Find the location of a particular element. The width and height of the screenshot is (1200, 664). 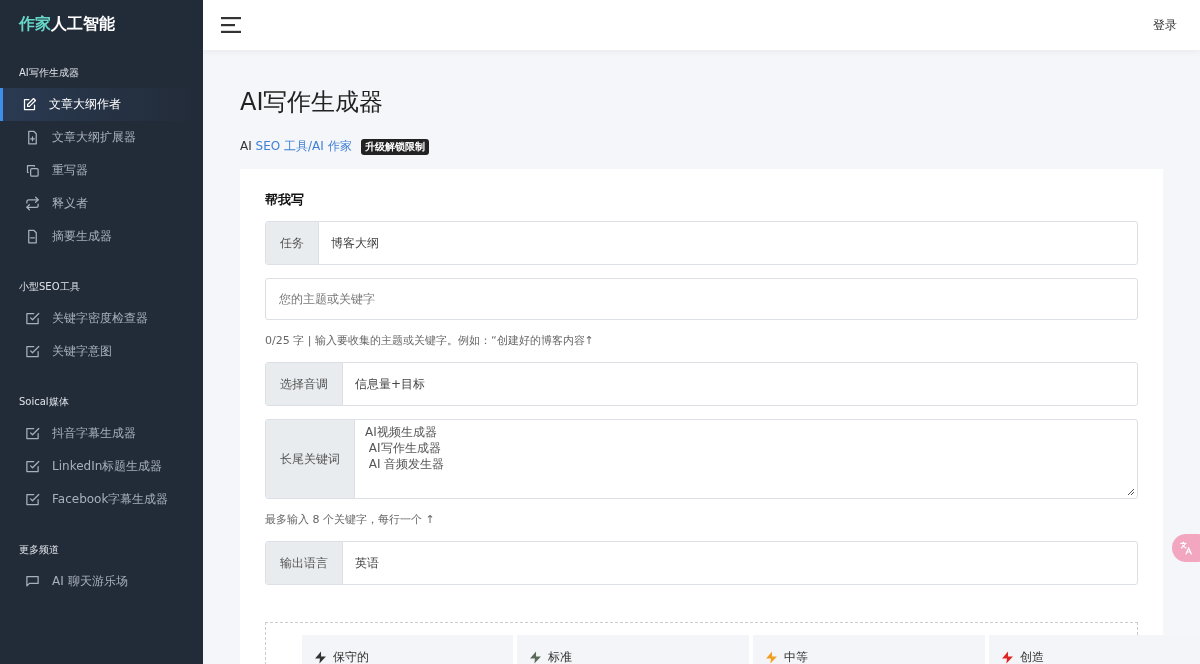

sidebar-item: 重写器 is located at coordinates (101, 170).